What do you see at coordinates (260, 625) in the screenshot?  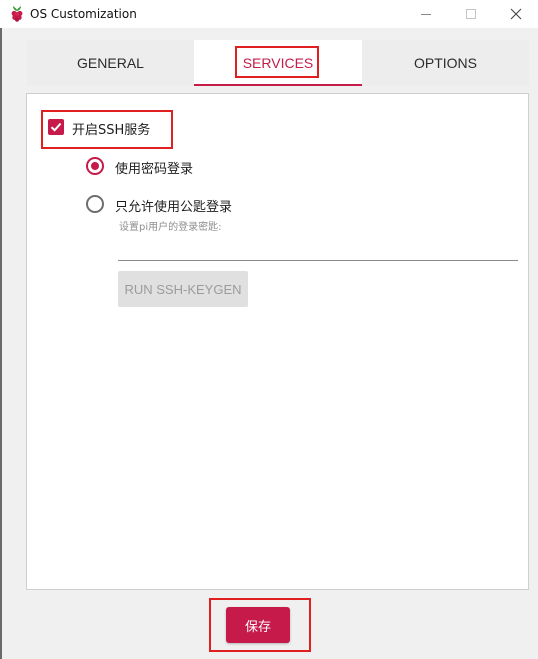 I see `highlight-box-save` at bounding box center [260, 625].